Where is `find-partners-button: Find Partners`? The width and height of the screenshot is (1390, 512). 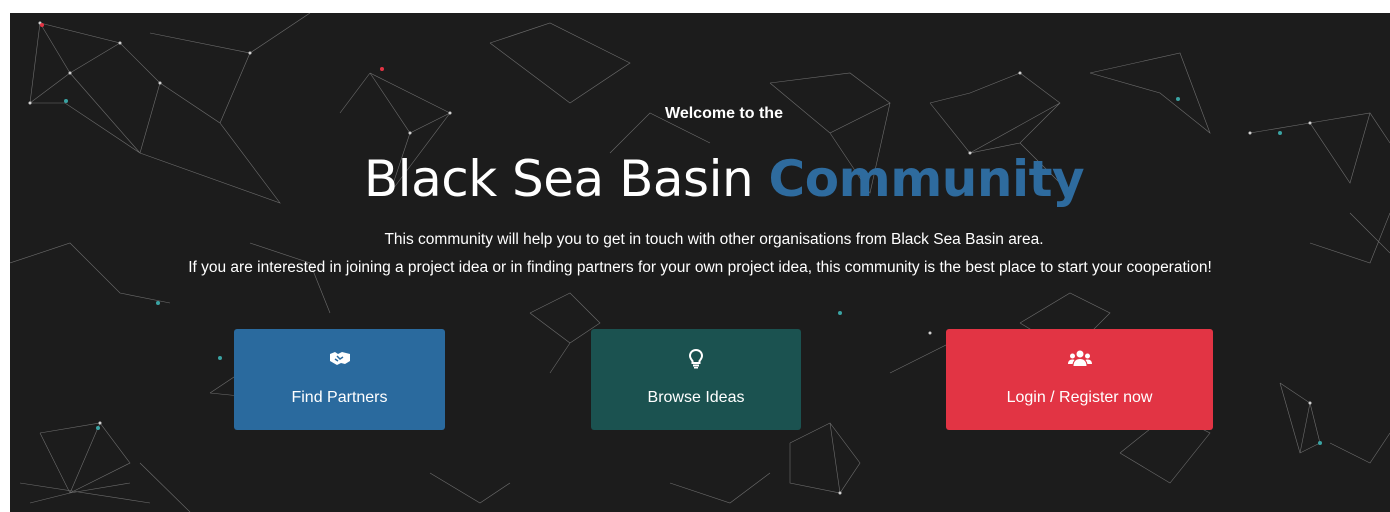
find-partners-button: Find Partners is located at coordinates (339, 379).